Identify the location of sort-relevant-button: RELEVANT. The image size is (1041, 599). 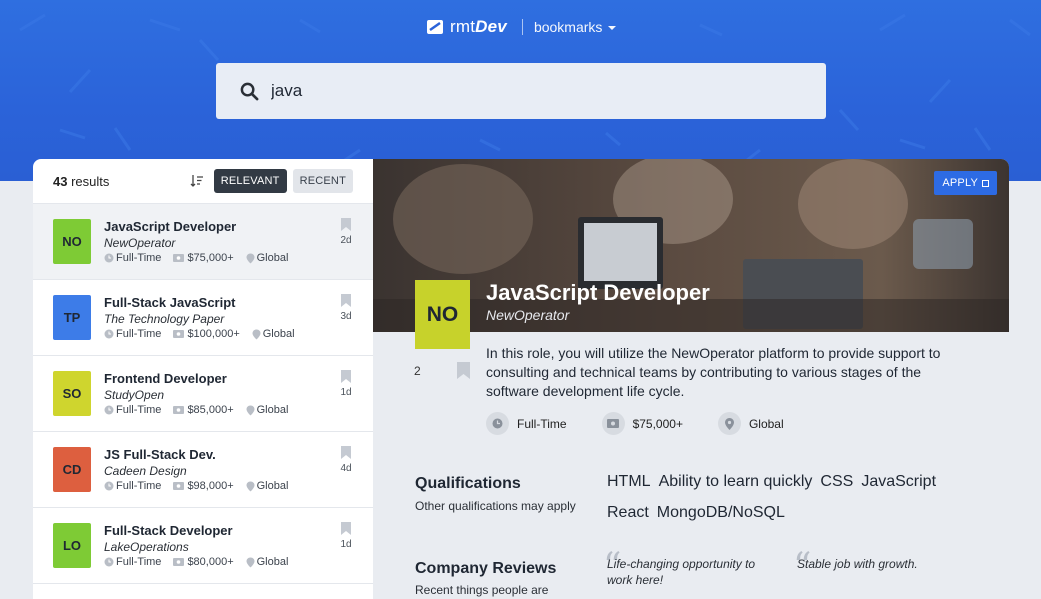
(250, 181).